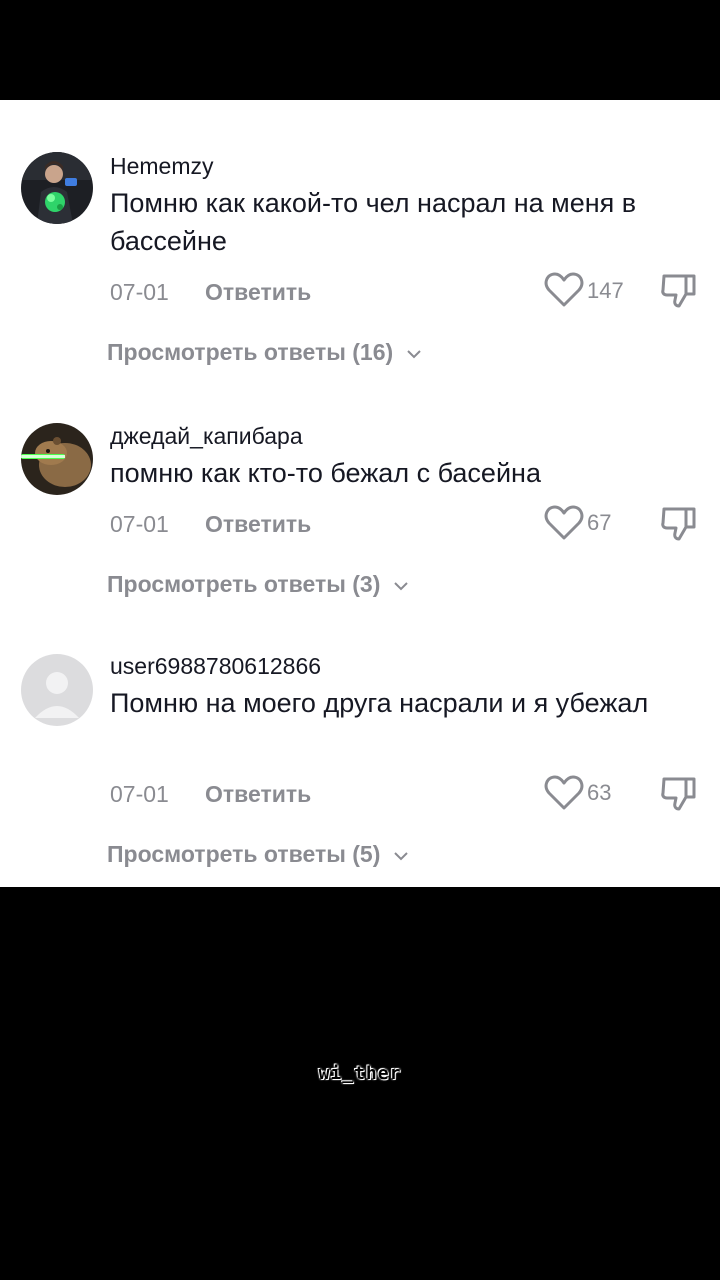 Image resolution: width=720 pixels, height=1280 pixels. I want to click on capybara-avatar-icon, so click(57, 459).